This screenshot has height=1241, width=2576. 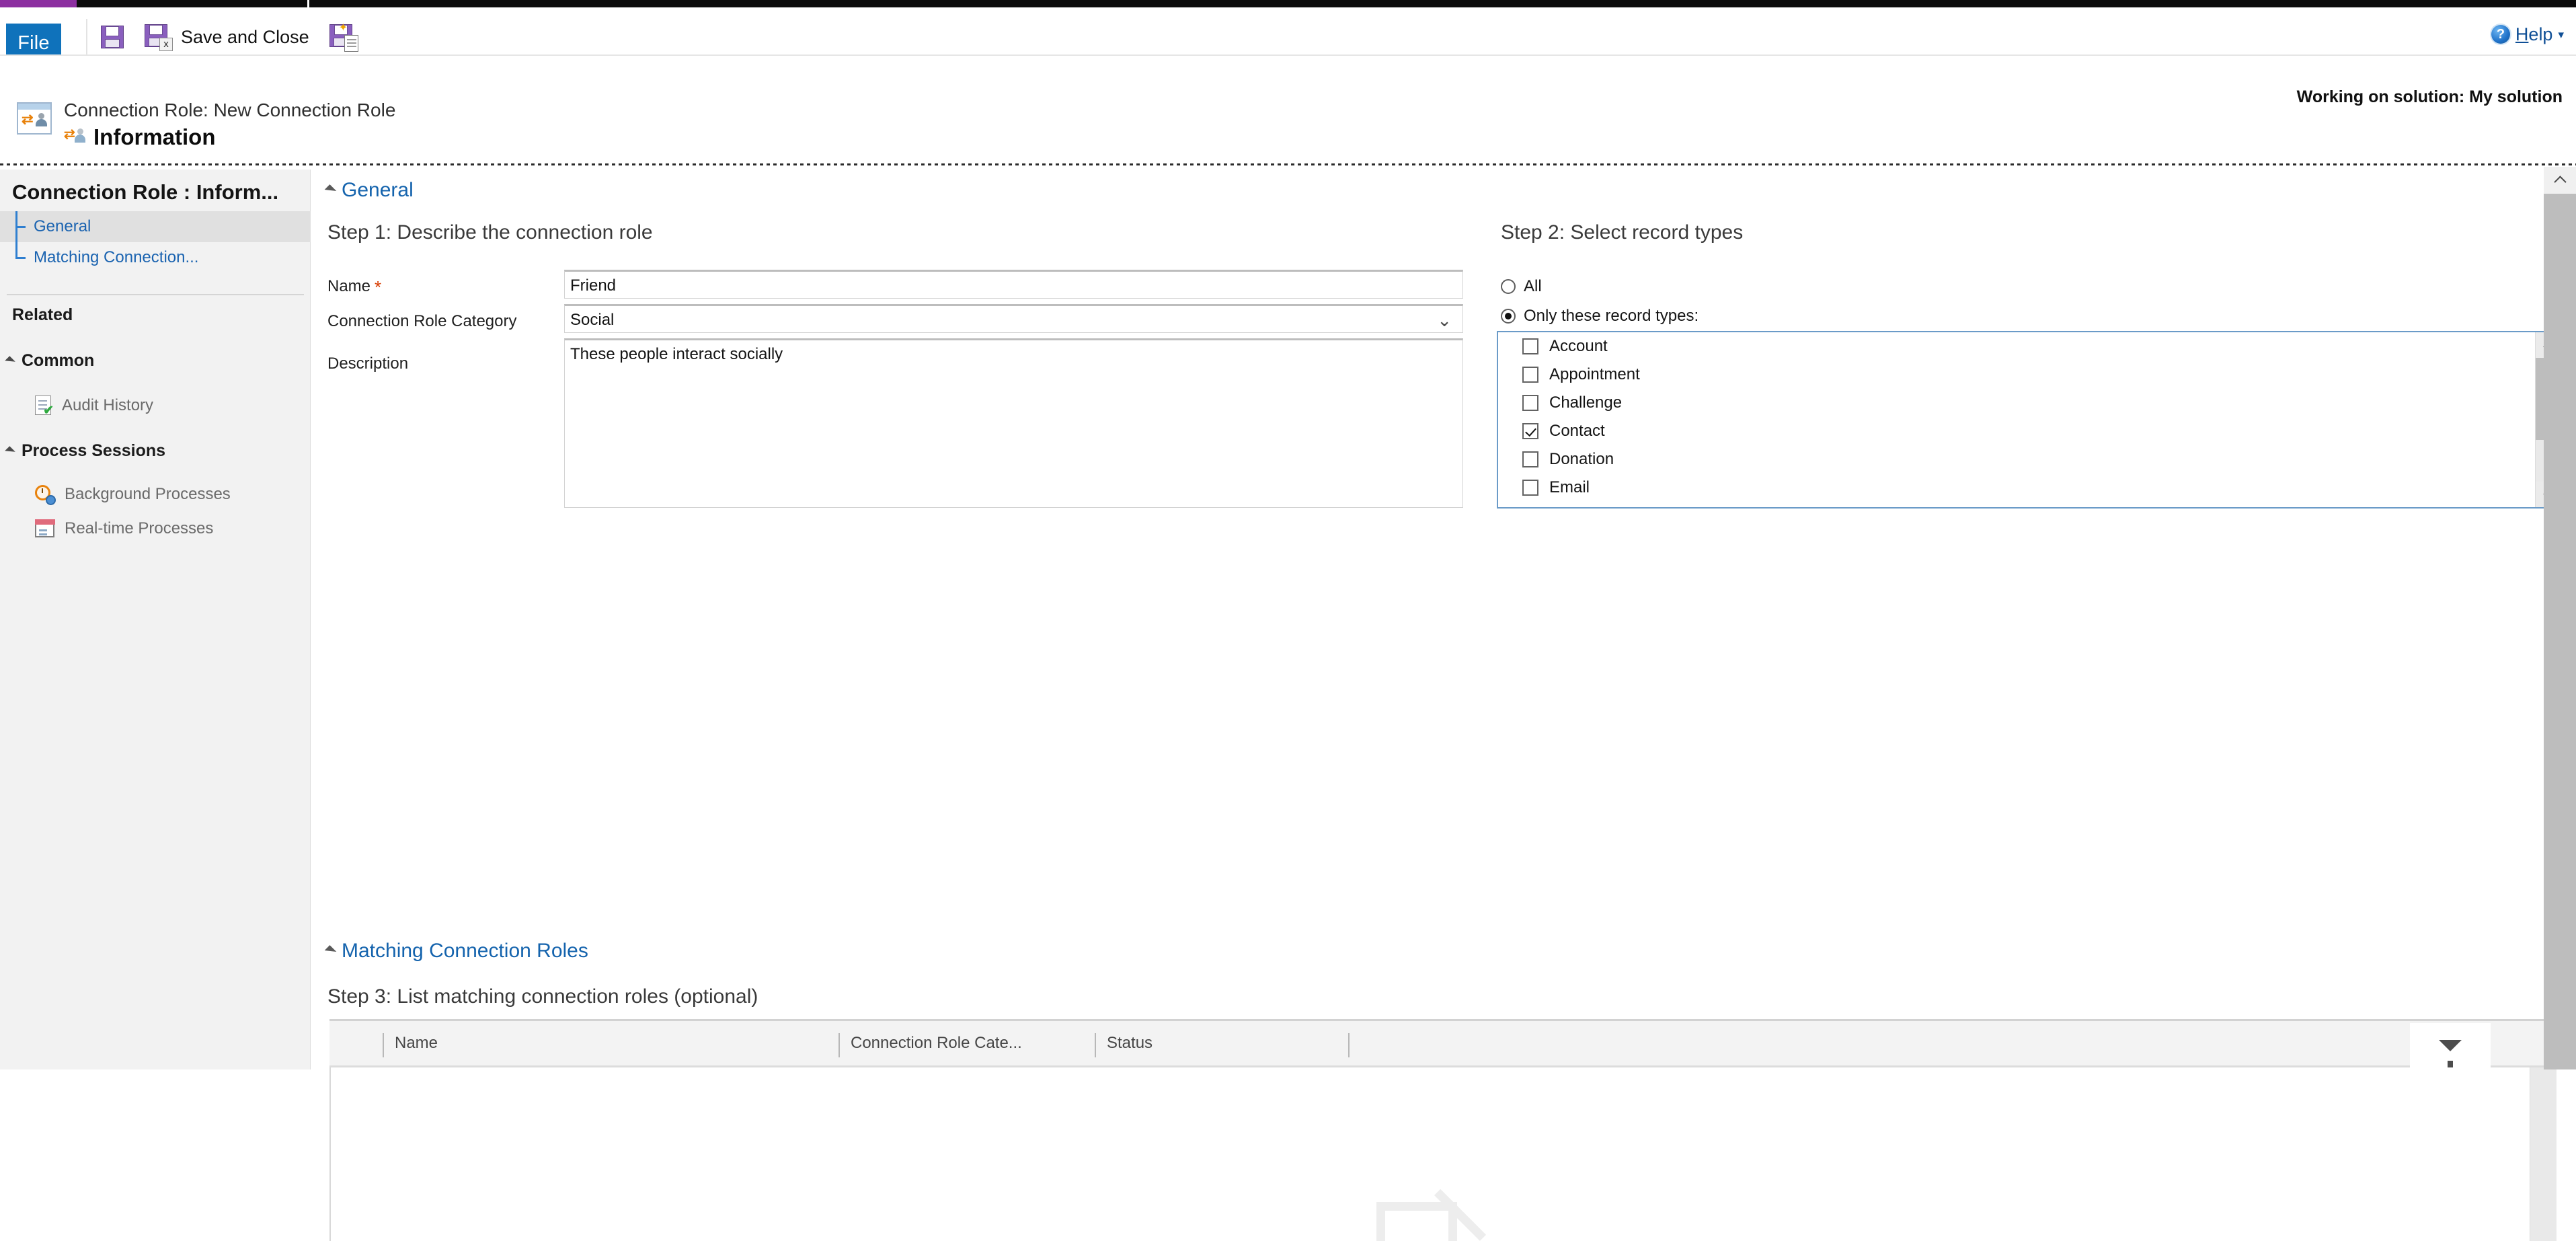 I want to click on connection-role-entity-icon: ⇄, so click(x=34, y=119).